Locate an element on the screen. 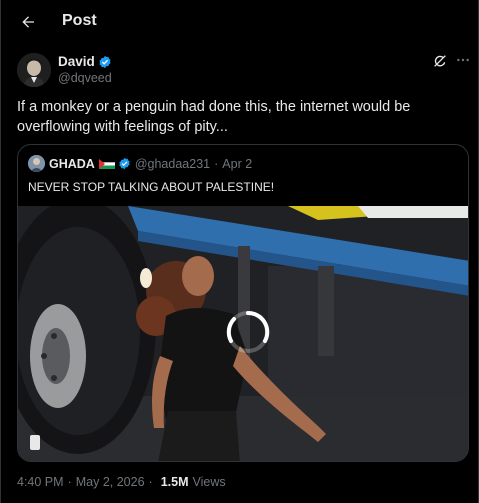  quoted-post-date: Apr 2 is located at coordinates (237, 164).